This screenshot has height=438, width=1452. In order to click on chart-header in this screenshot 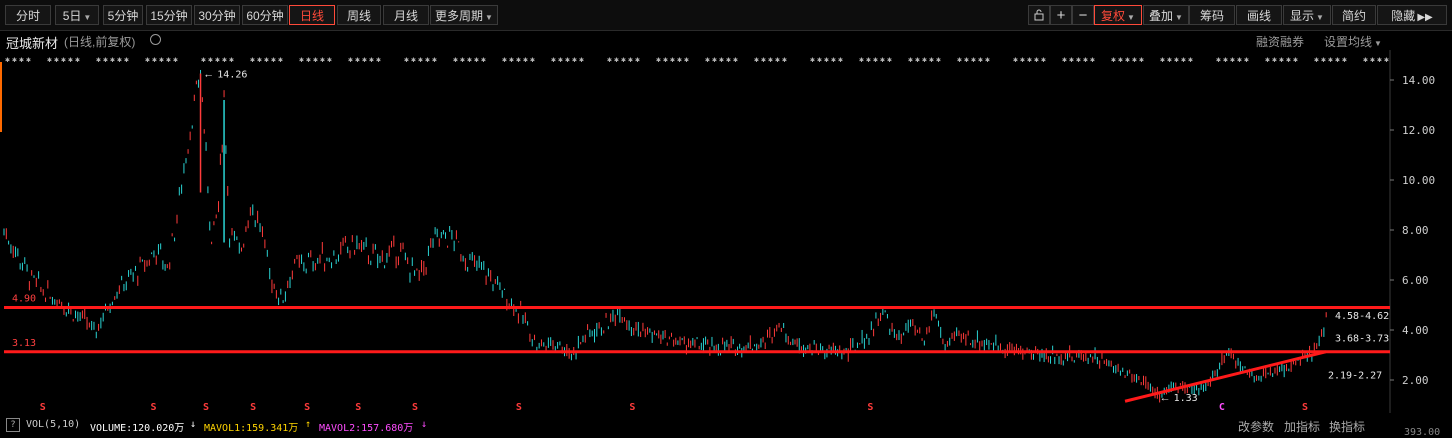, I will do `click(726, 40)`.